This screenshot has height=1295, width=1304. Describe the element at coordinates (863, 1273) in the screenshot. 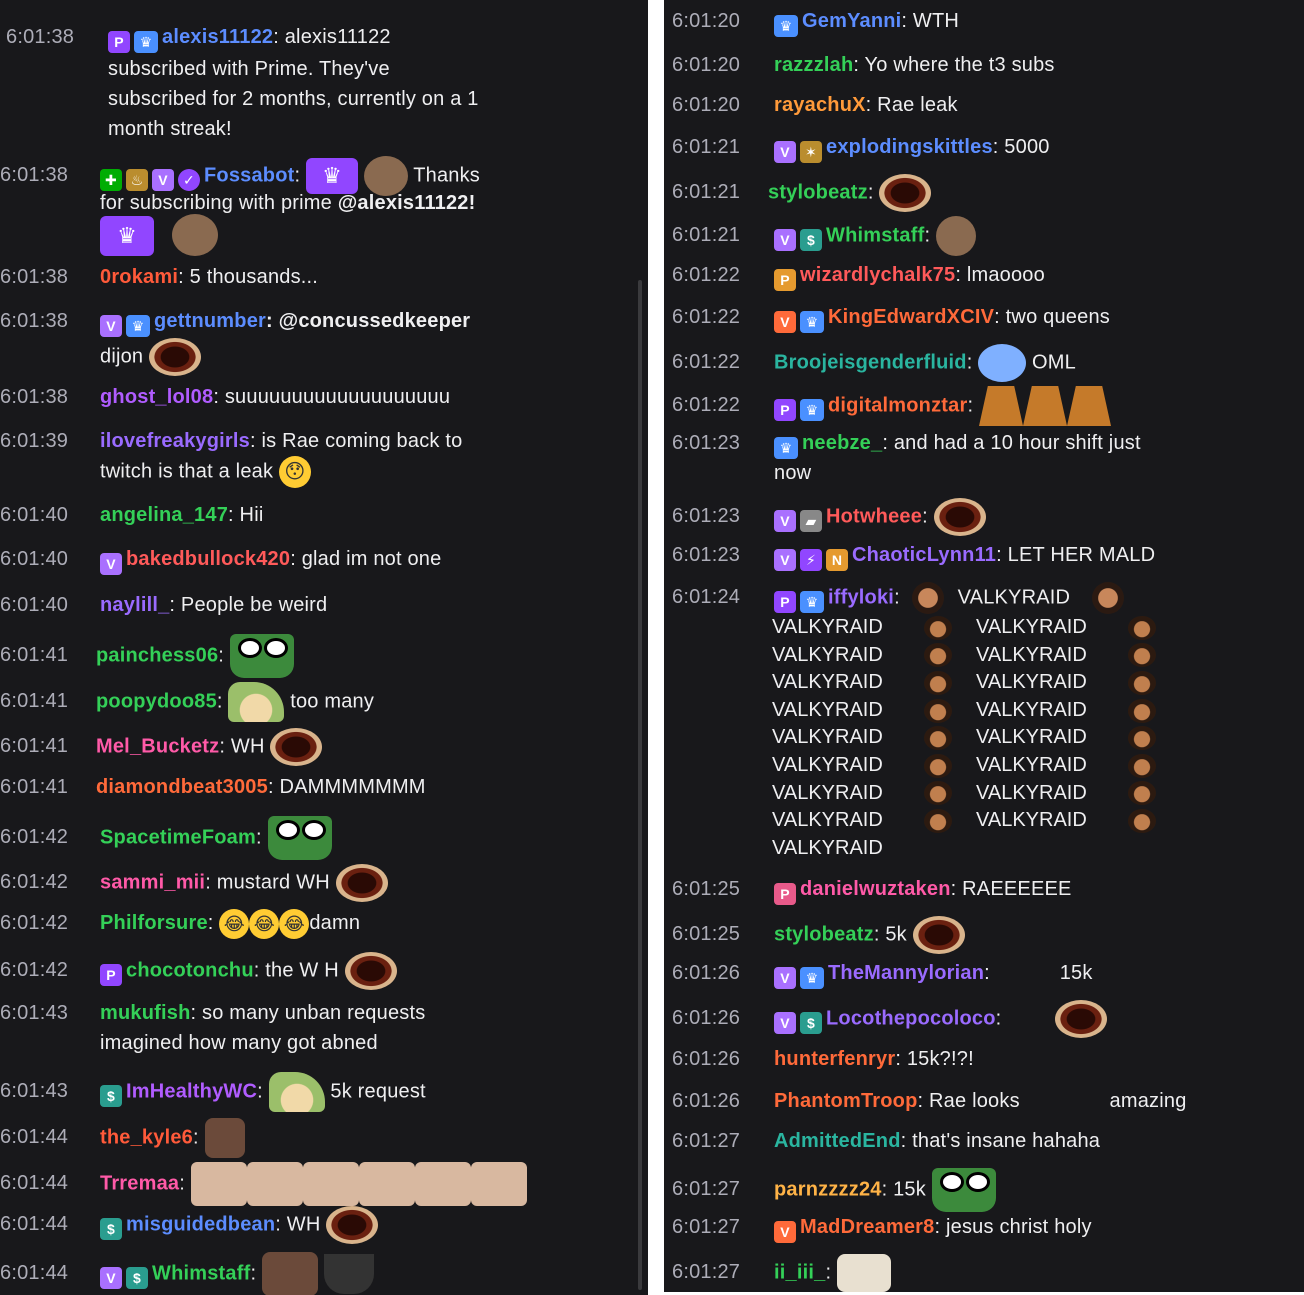

I see `cat-emote-icon` at that location.